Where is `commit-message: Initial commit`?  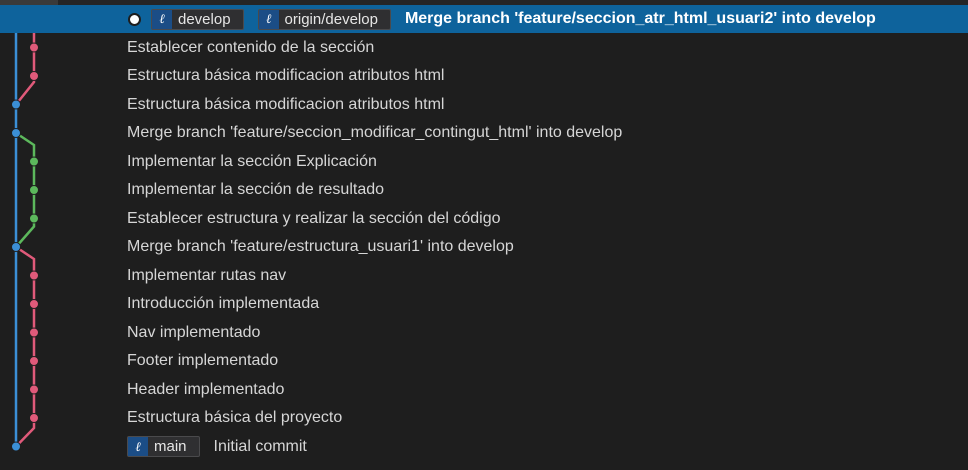 commit-message: Initial commit is located at coordinates (260, 446).